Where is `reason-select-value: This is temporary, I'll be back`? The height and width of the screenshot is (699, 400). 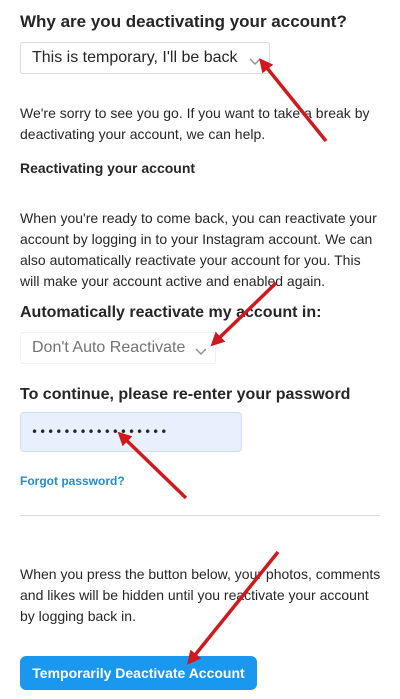
reason-select-value: This is temporary, I'll be back is located at coordinates (135, 57).